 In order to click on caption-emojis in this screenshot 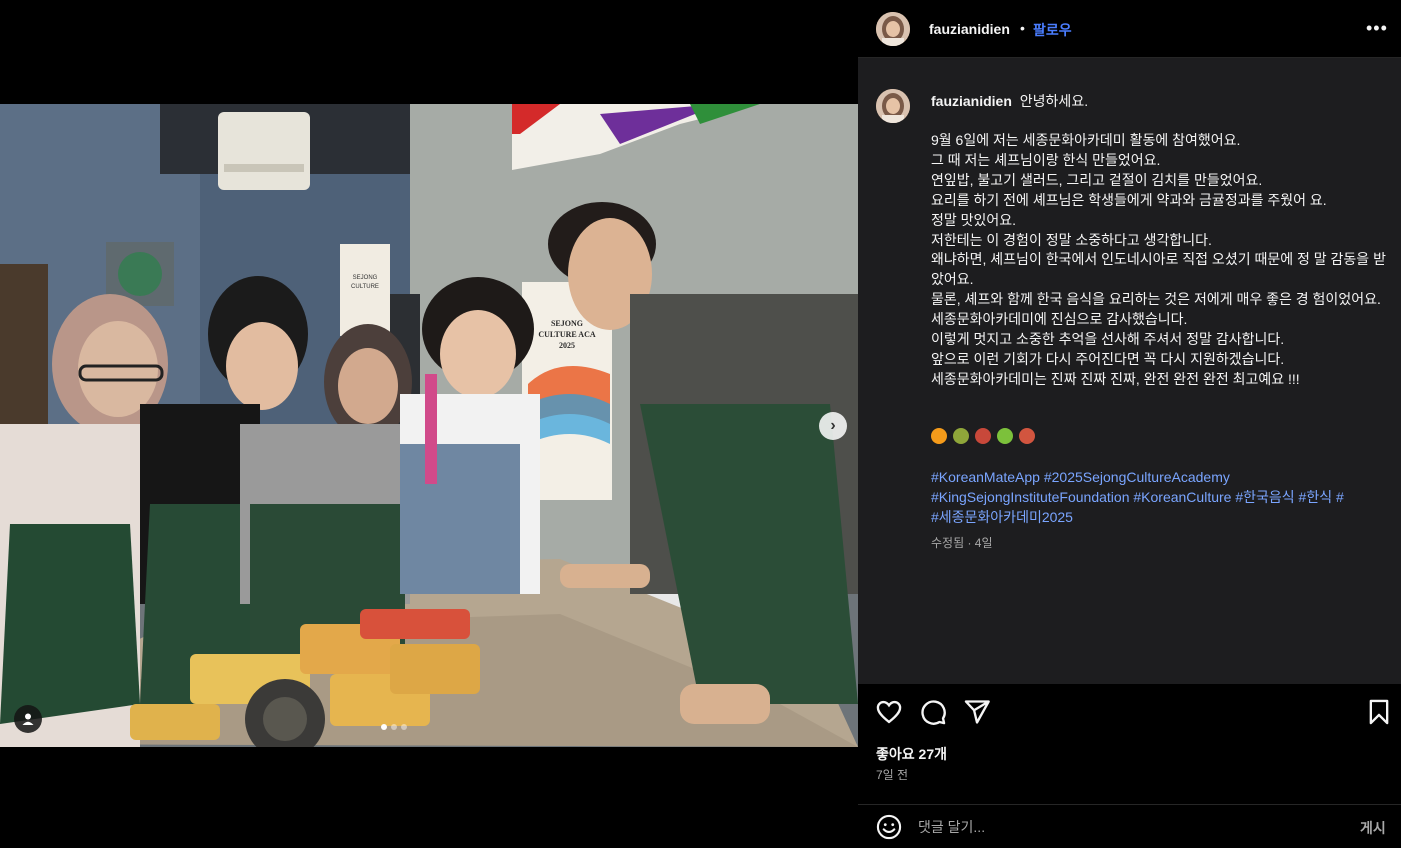, I will do `click(983, 436)`.